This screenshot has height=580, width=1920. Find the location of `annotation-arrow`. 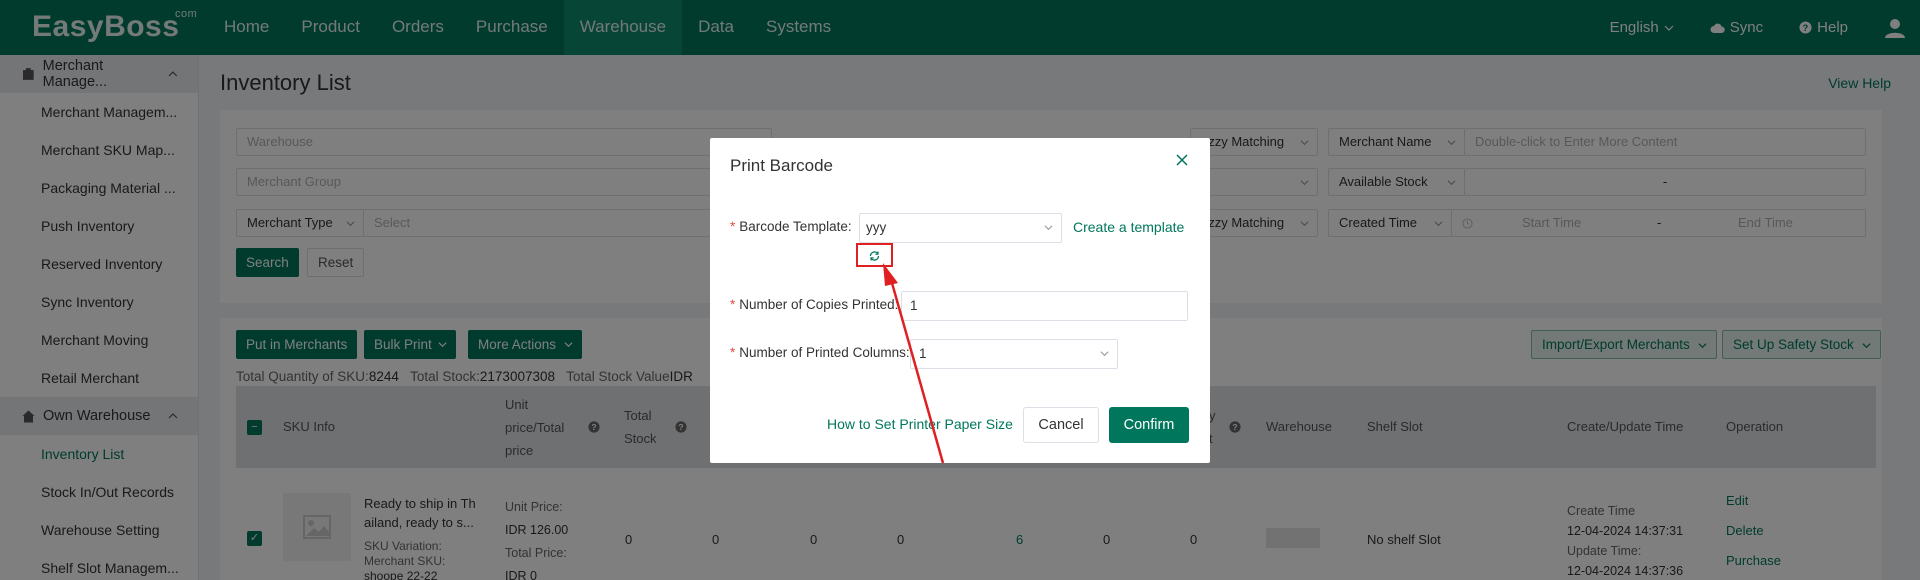

annotation-arrow is located at coordinates (914, 363).